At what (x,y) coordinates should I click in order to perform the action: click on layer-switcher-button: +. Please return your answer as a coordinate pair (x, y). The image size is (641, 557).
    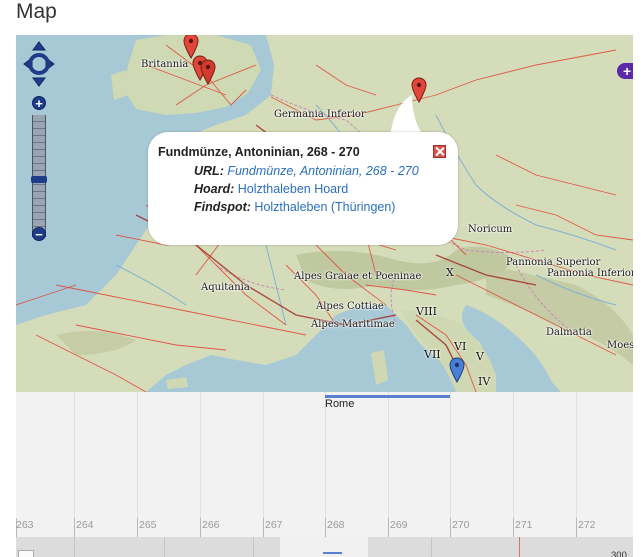
    Looking at the image, I should click on (625, 71).